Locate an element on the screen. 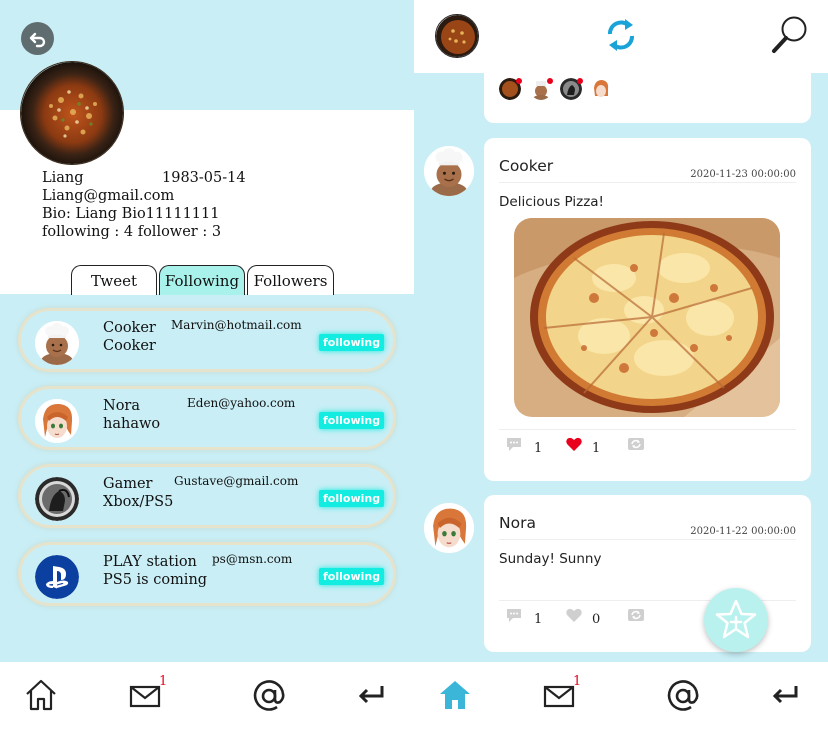 This screenshot has width=828, height=736. playstation-logo-icon is located at coordinates (57, 577).